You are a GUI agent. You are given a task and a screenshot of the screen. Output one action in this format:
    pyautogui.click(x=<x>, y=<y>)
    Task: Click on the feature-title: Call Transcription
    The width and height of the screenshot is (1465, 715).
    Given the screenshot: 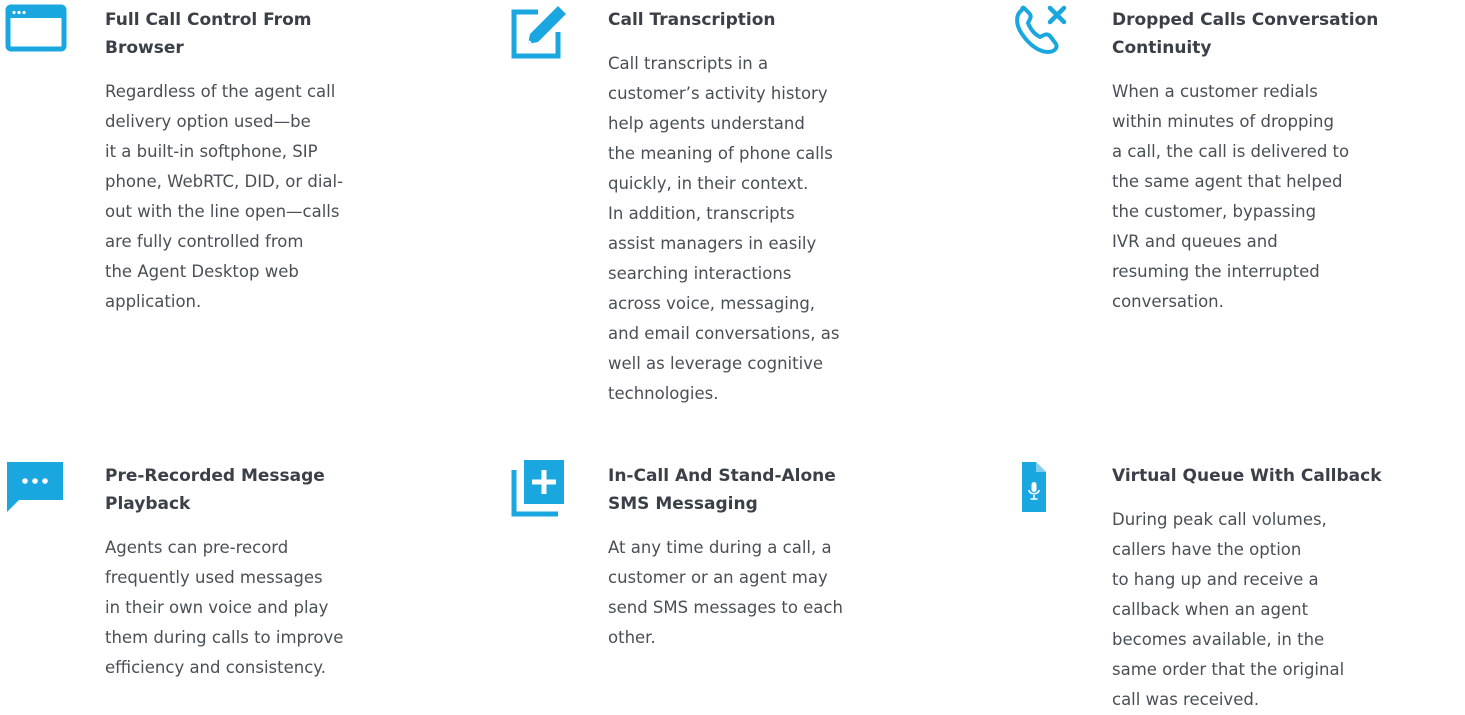 What is the action you would take?
    pyautogui.click(x=692, y=20)
    